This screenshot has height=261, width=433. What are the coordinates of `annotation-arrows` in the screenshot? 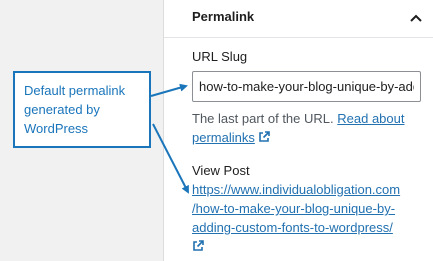 It's located at (169, 138).